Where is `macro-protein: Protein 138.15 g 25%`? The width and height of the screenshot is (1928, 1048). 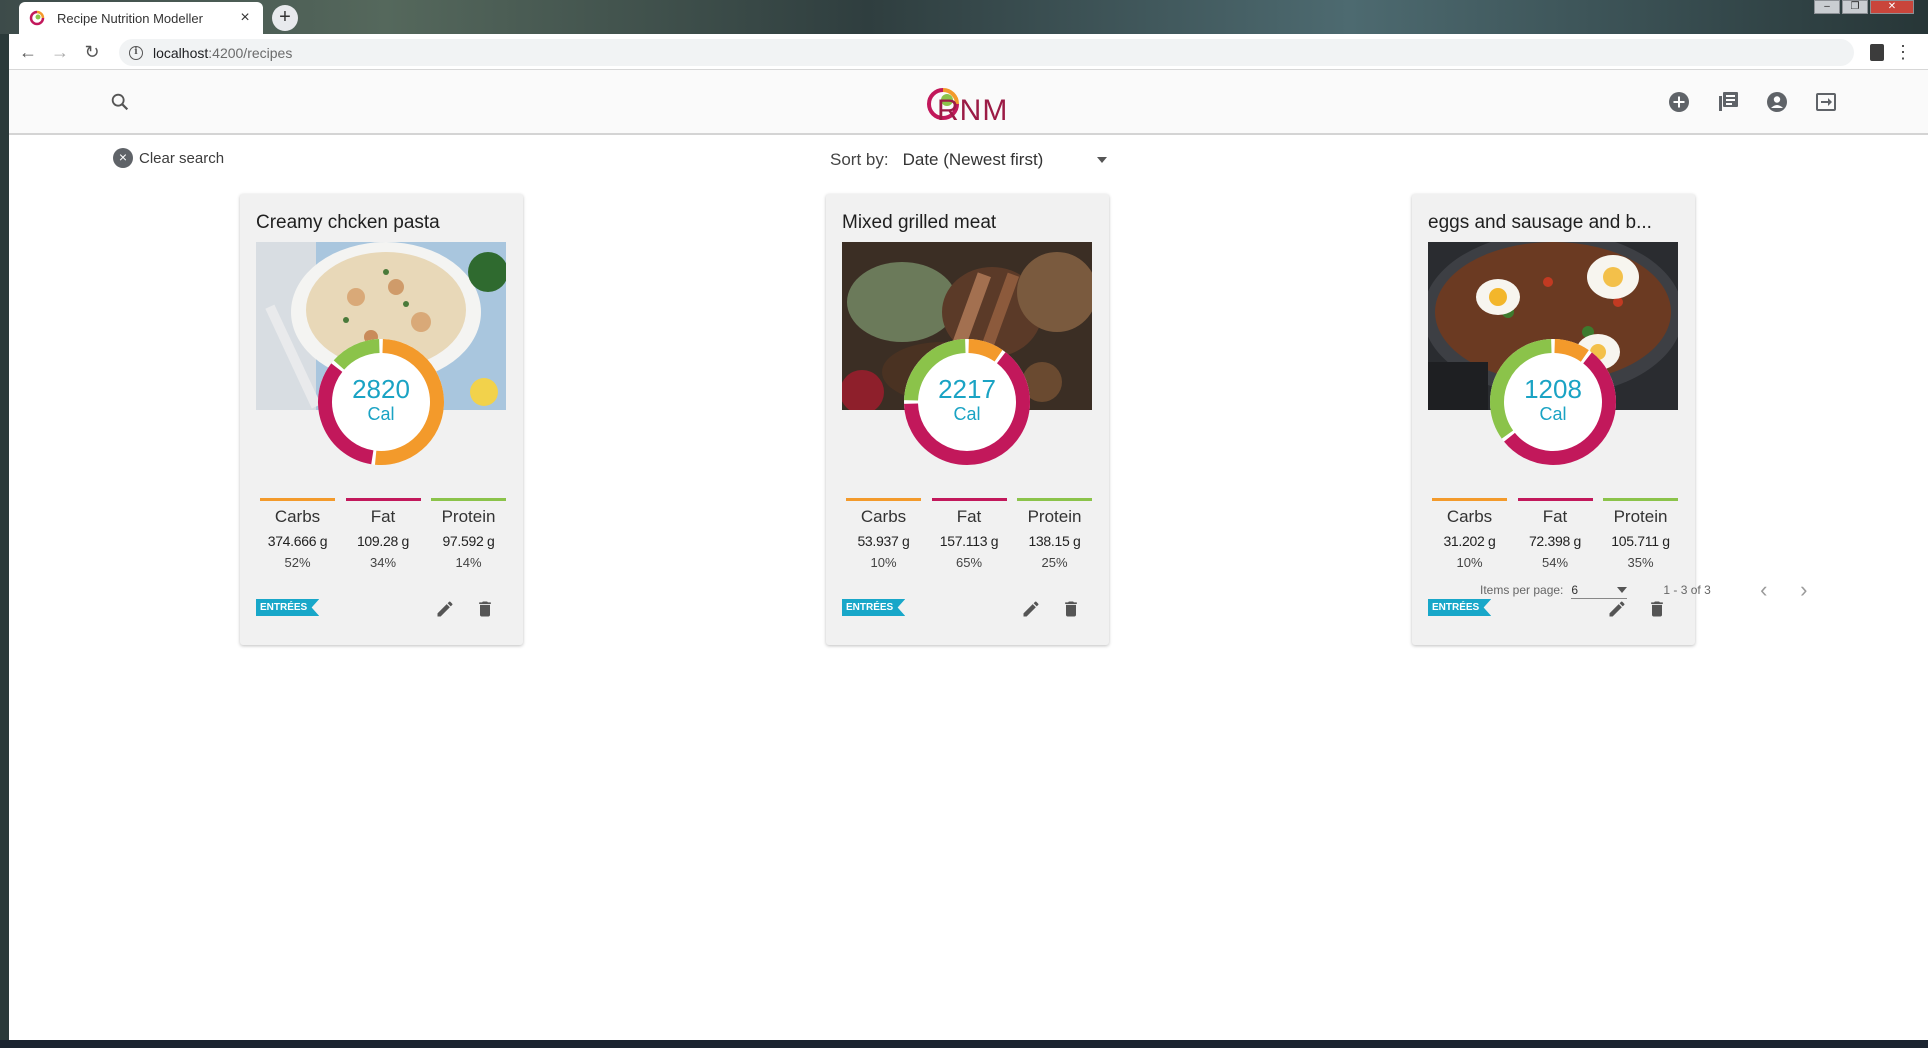 macro-protein: Protein 138.15 g 25% is located at coordinates (1054, 534).